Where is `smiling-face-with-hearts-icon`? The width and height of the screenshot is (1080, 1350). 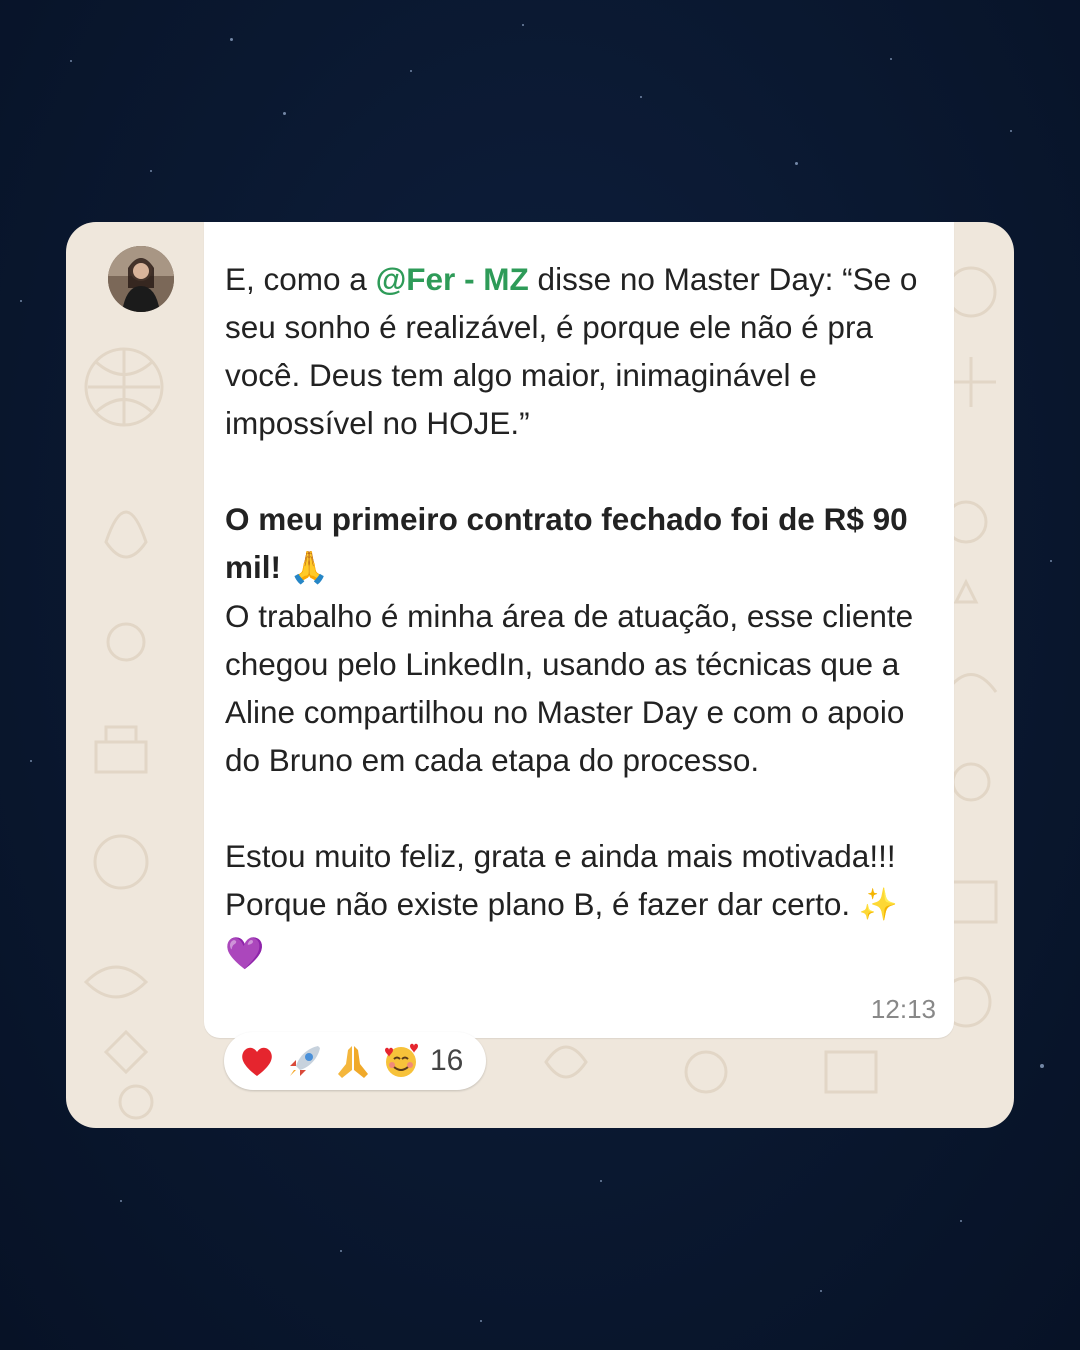
smiling-face-with-hearts-icon is located at coordinates (401, 1060).